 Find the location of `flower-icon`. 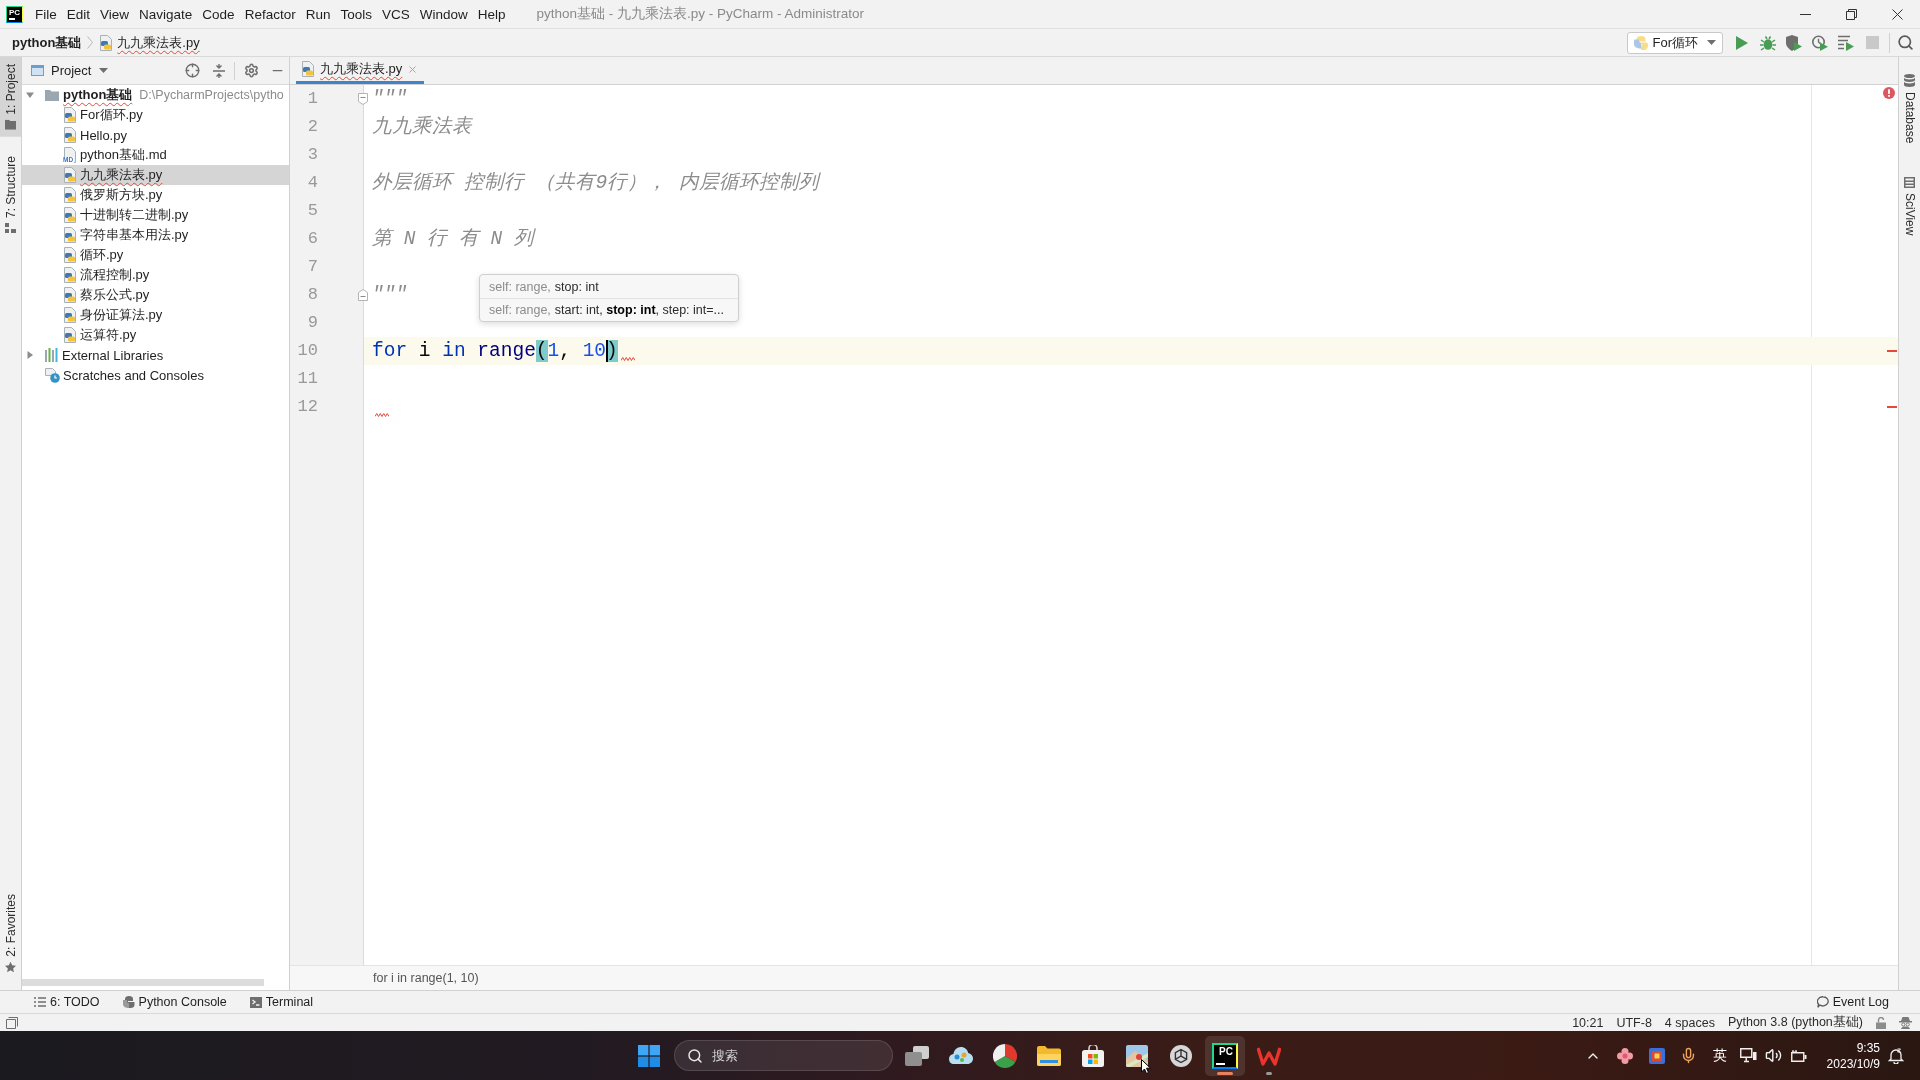

flower-icon is located at coordinates (1624, 1055).